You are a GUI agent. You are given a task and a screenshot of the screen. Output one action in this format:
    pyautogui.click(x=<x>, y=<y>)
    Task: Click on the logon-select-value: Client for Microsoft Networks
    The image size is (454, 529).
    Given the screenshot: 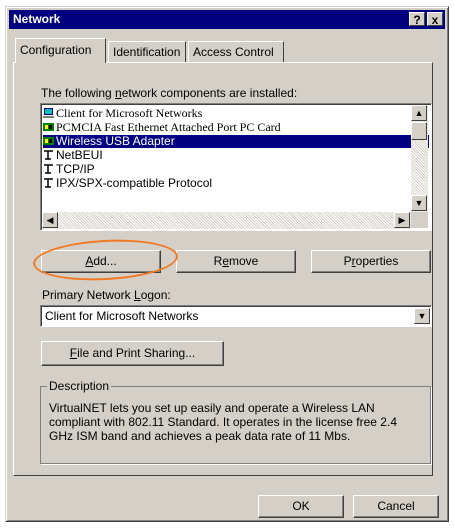 What is the action you would take?
    pyautogui.click(x=122, y=316)
    